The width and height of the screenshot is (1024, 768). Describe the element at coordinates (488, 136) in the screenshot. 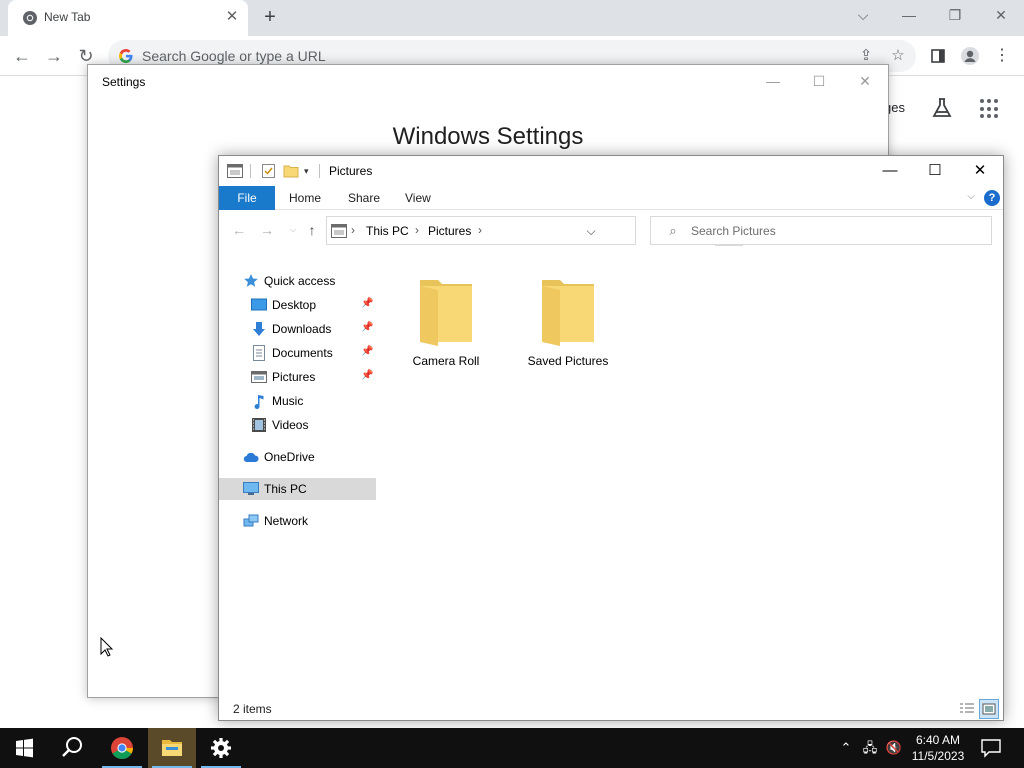

I see `settings-heading: Windows Settings` at that location.